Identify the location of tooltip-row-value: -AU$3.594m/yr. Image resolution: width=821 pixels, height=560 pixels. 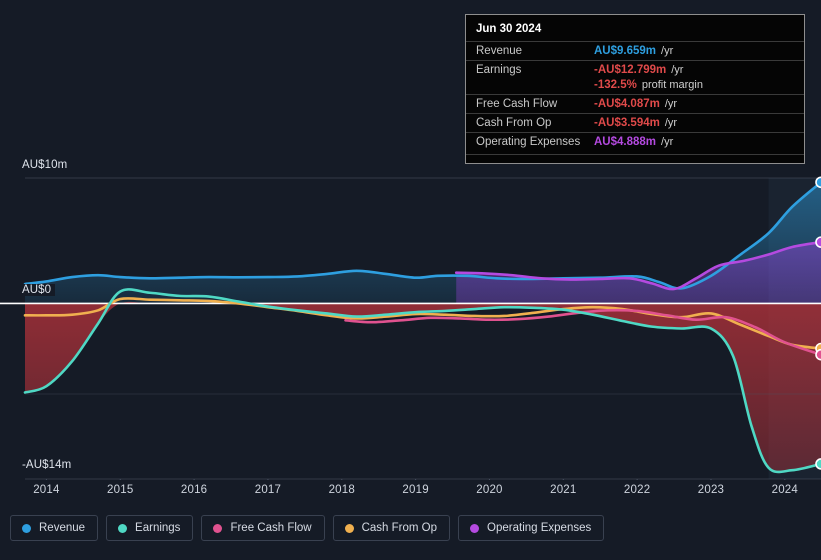
(636, 123).